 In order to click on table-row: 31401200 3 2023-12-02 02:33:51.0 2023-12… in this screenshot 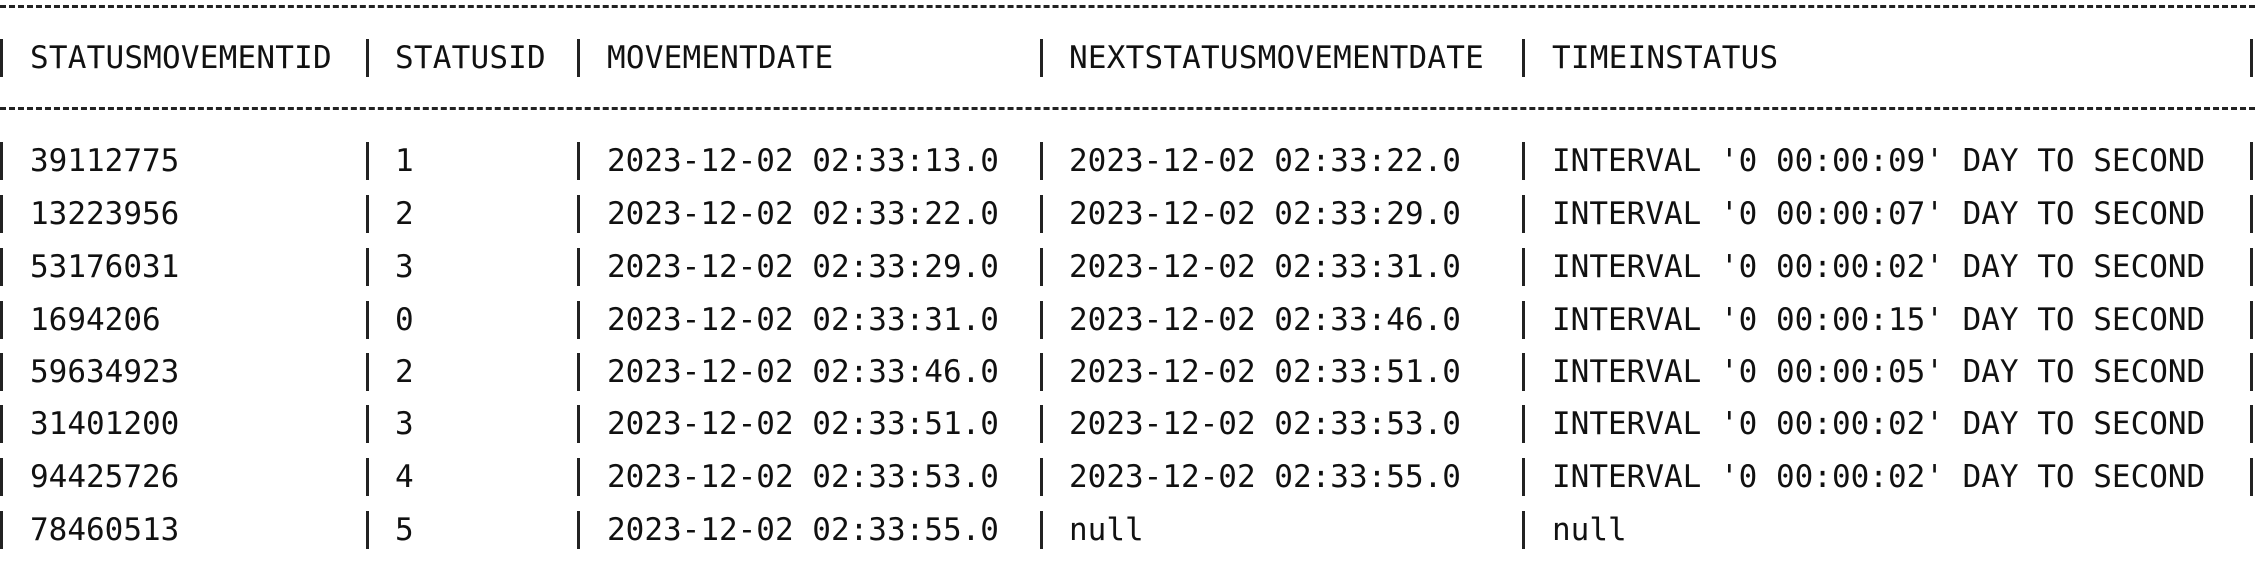, I will do `click(1127, 424)`.